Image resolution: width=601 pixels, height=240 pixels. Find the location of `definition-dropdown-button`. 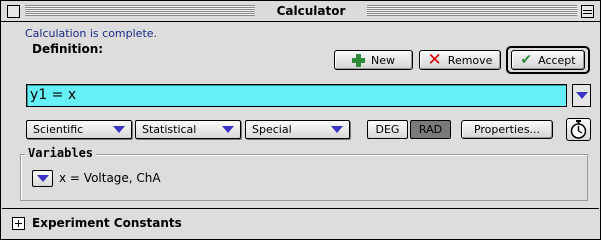

definition-dropdown-button is located at coordinates (581, 95).